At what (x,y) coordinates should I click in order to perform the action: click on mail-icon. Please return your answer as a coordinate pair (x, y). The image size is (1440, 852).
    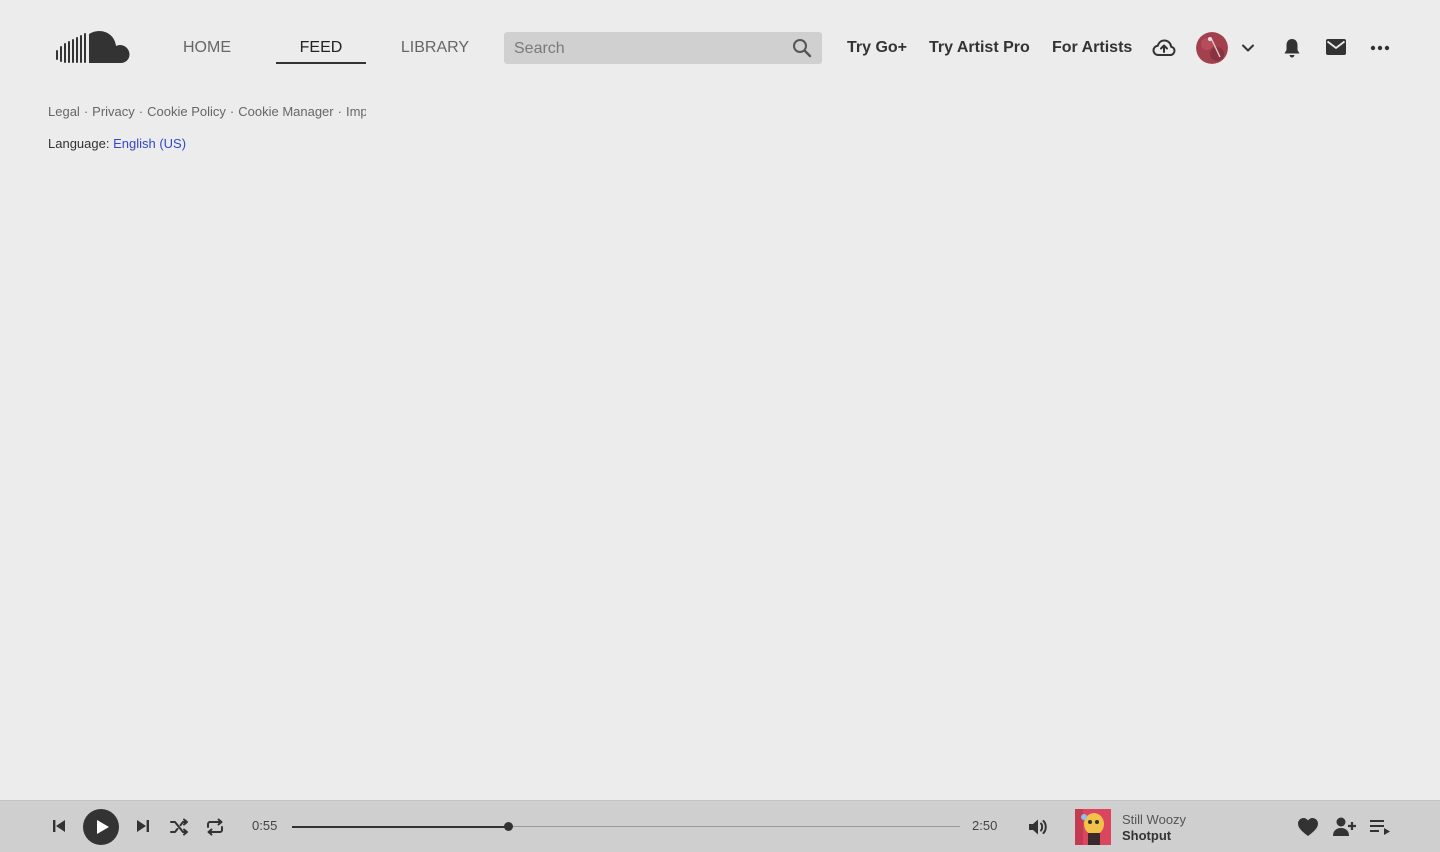
    Looking at the image, I should click on (1336, 47).